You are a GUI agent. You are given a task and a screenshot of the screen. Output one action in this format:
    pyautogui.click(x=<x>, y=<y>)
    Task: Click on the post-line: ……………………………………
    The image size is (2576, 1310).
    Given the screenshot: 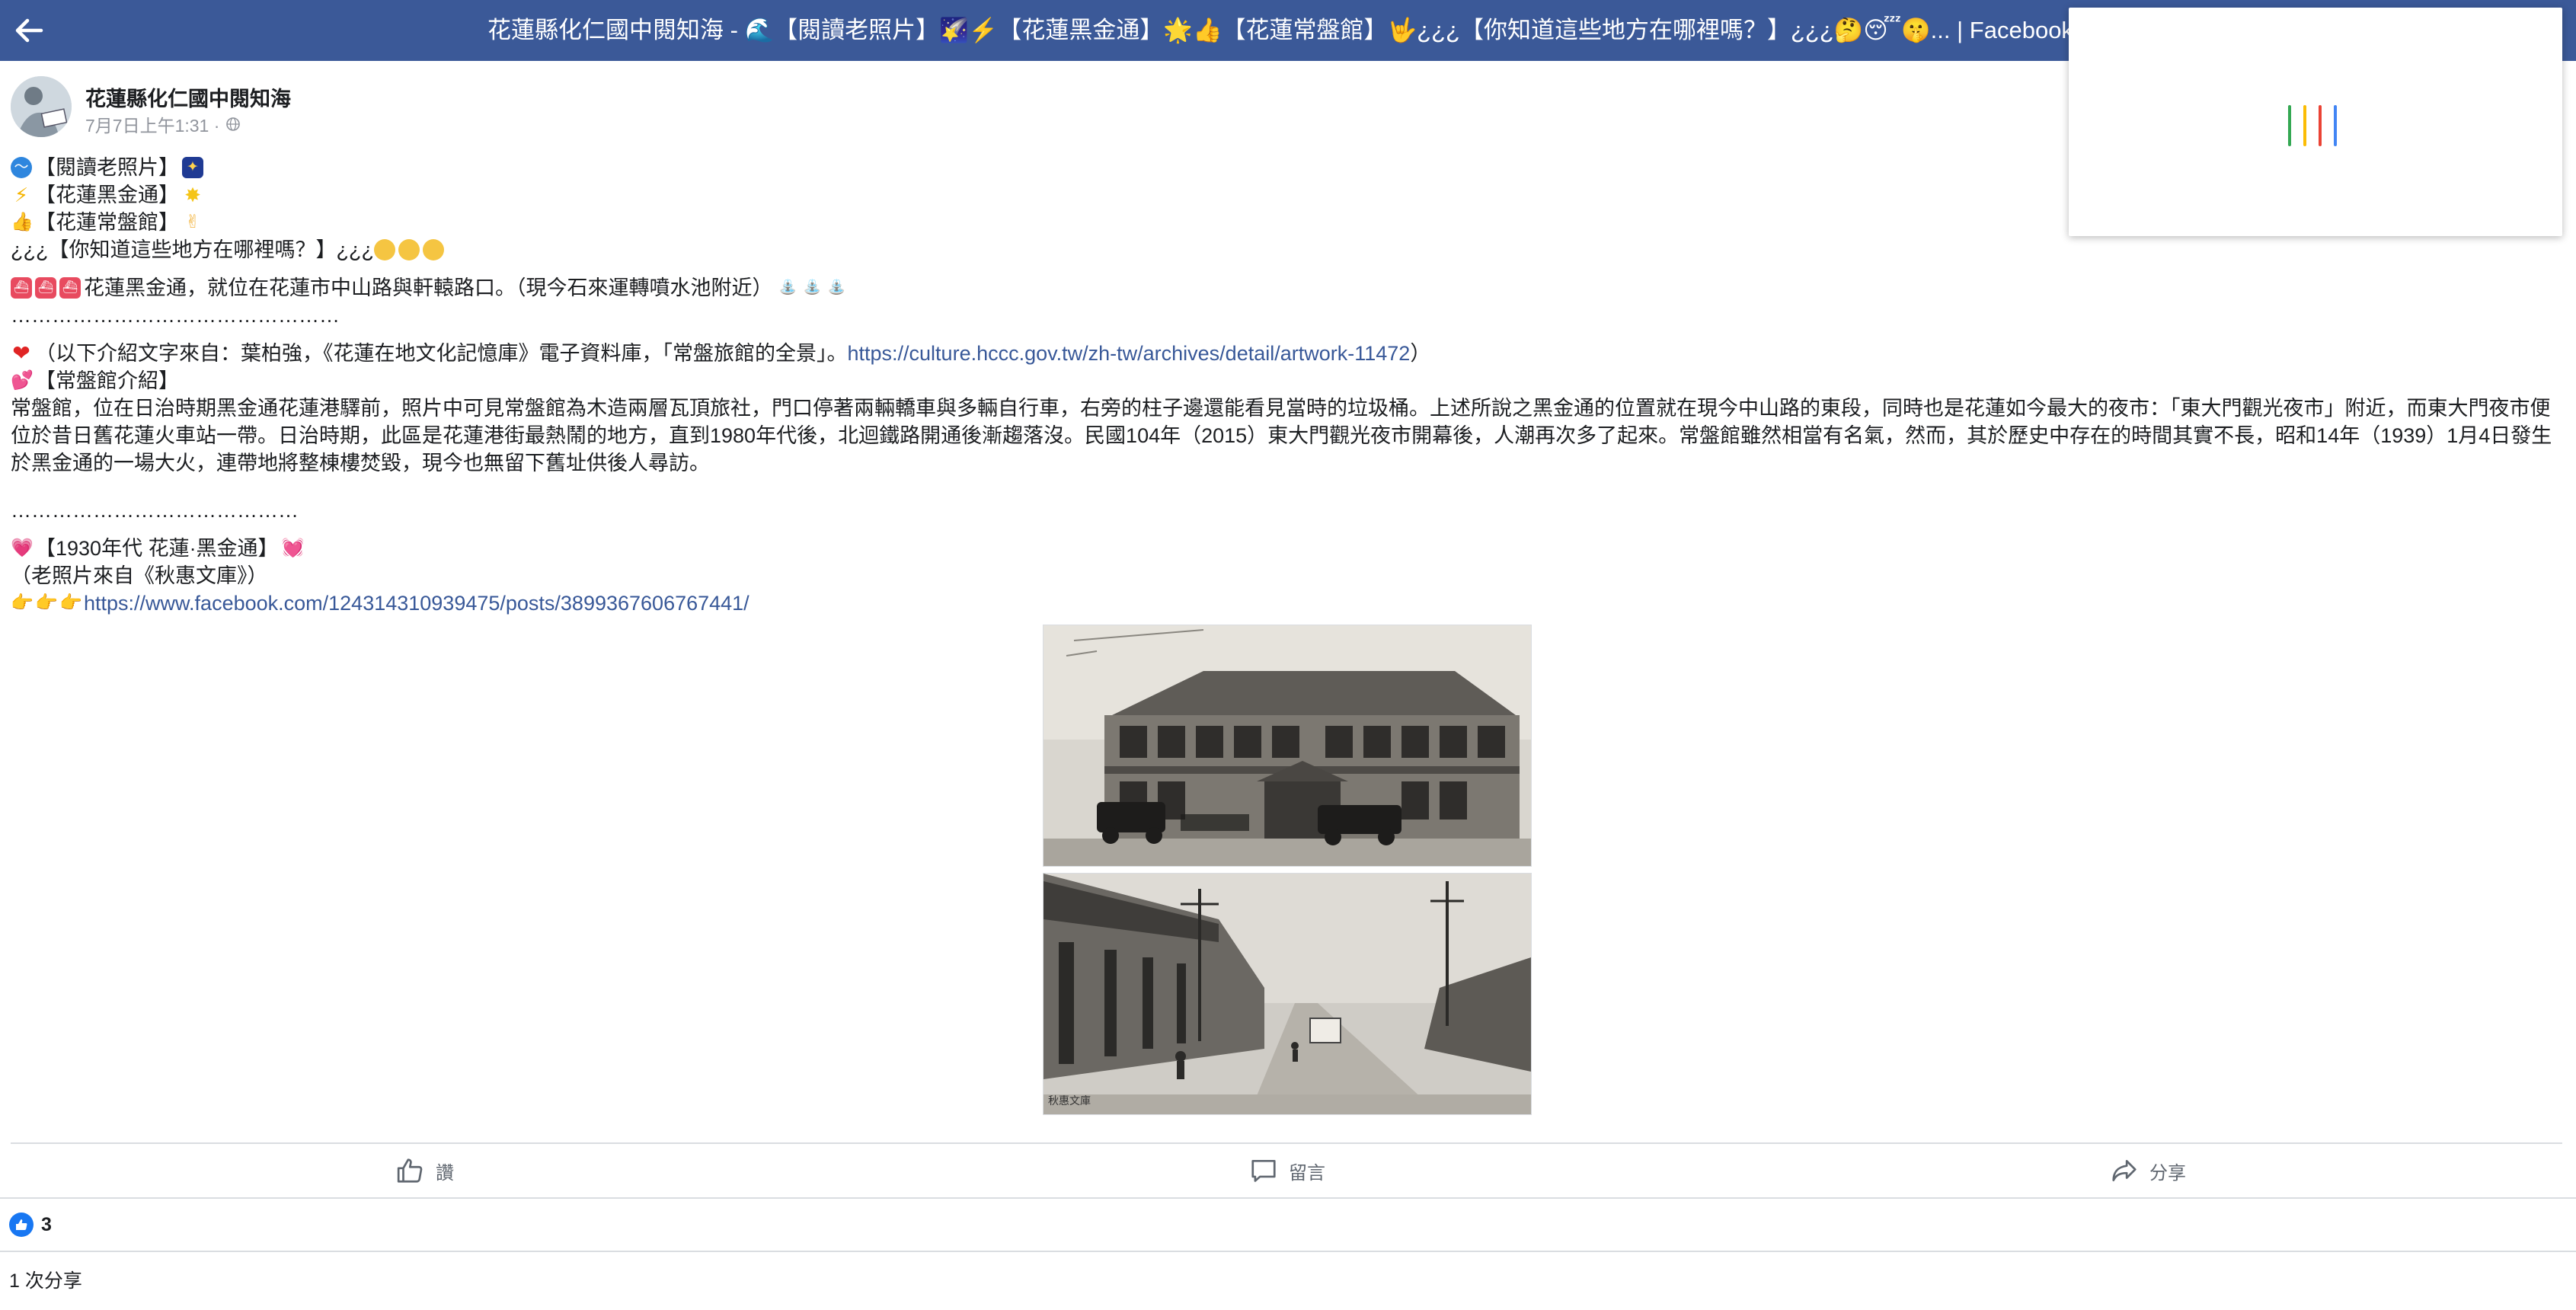 What is the action you would take?
    pyautogui.click(x=1286, y=511)
    